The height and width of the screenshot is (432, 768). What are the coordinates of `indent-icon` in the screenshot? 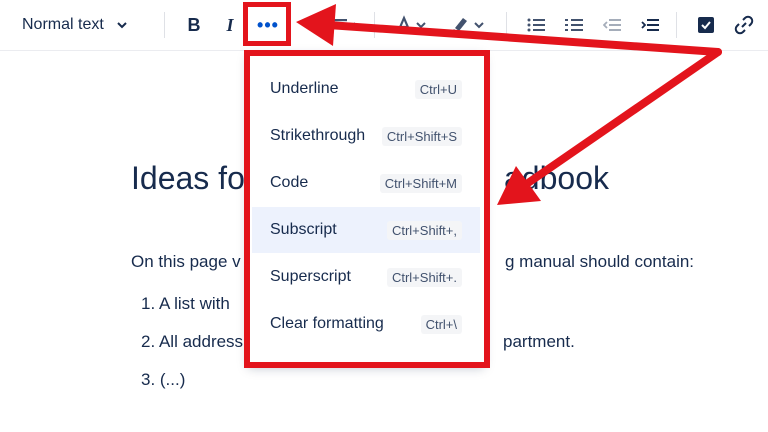 It's located at (650, 25).